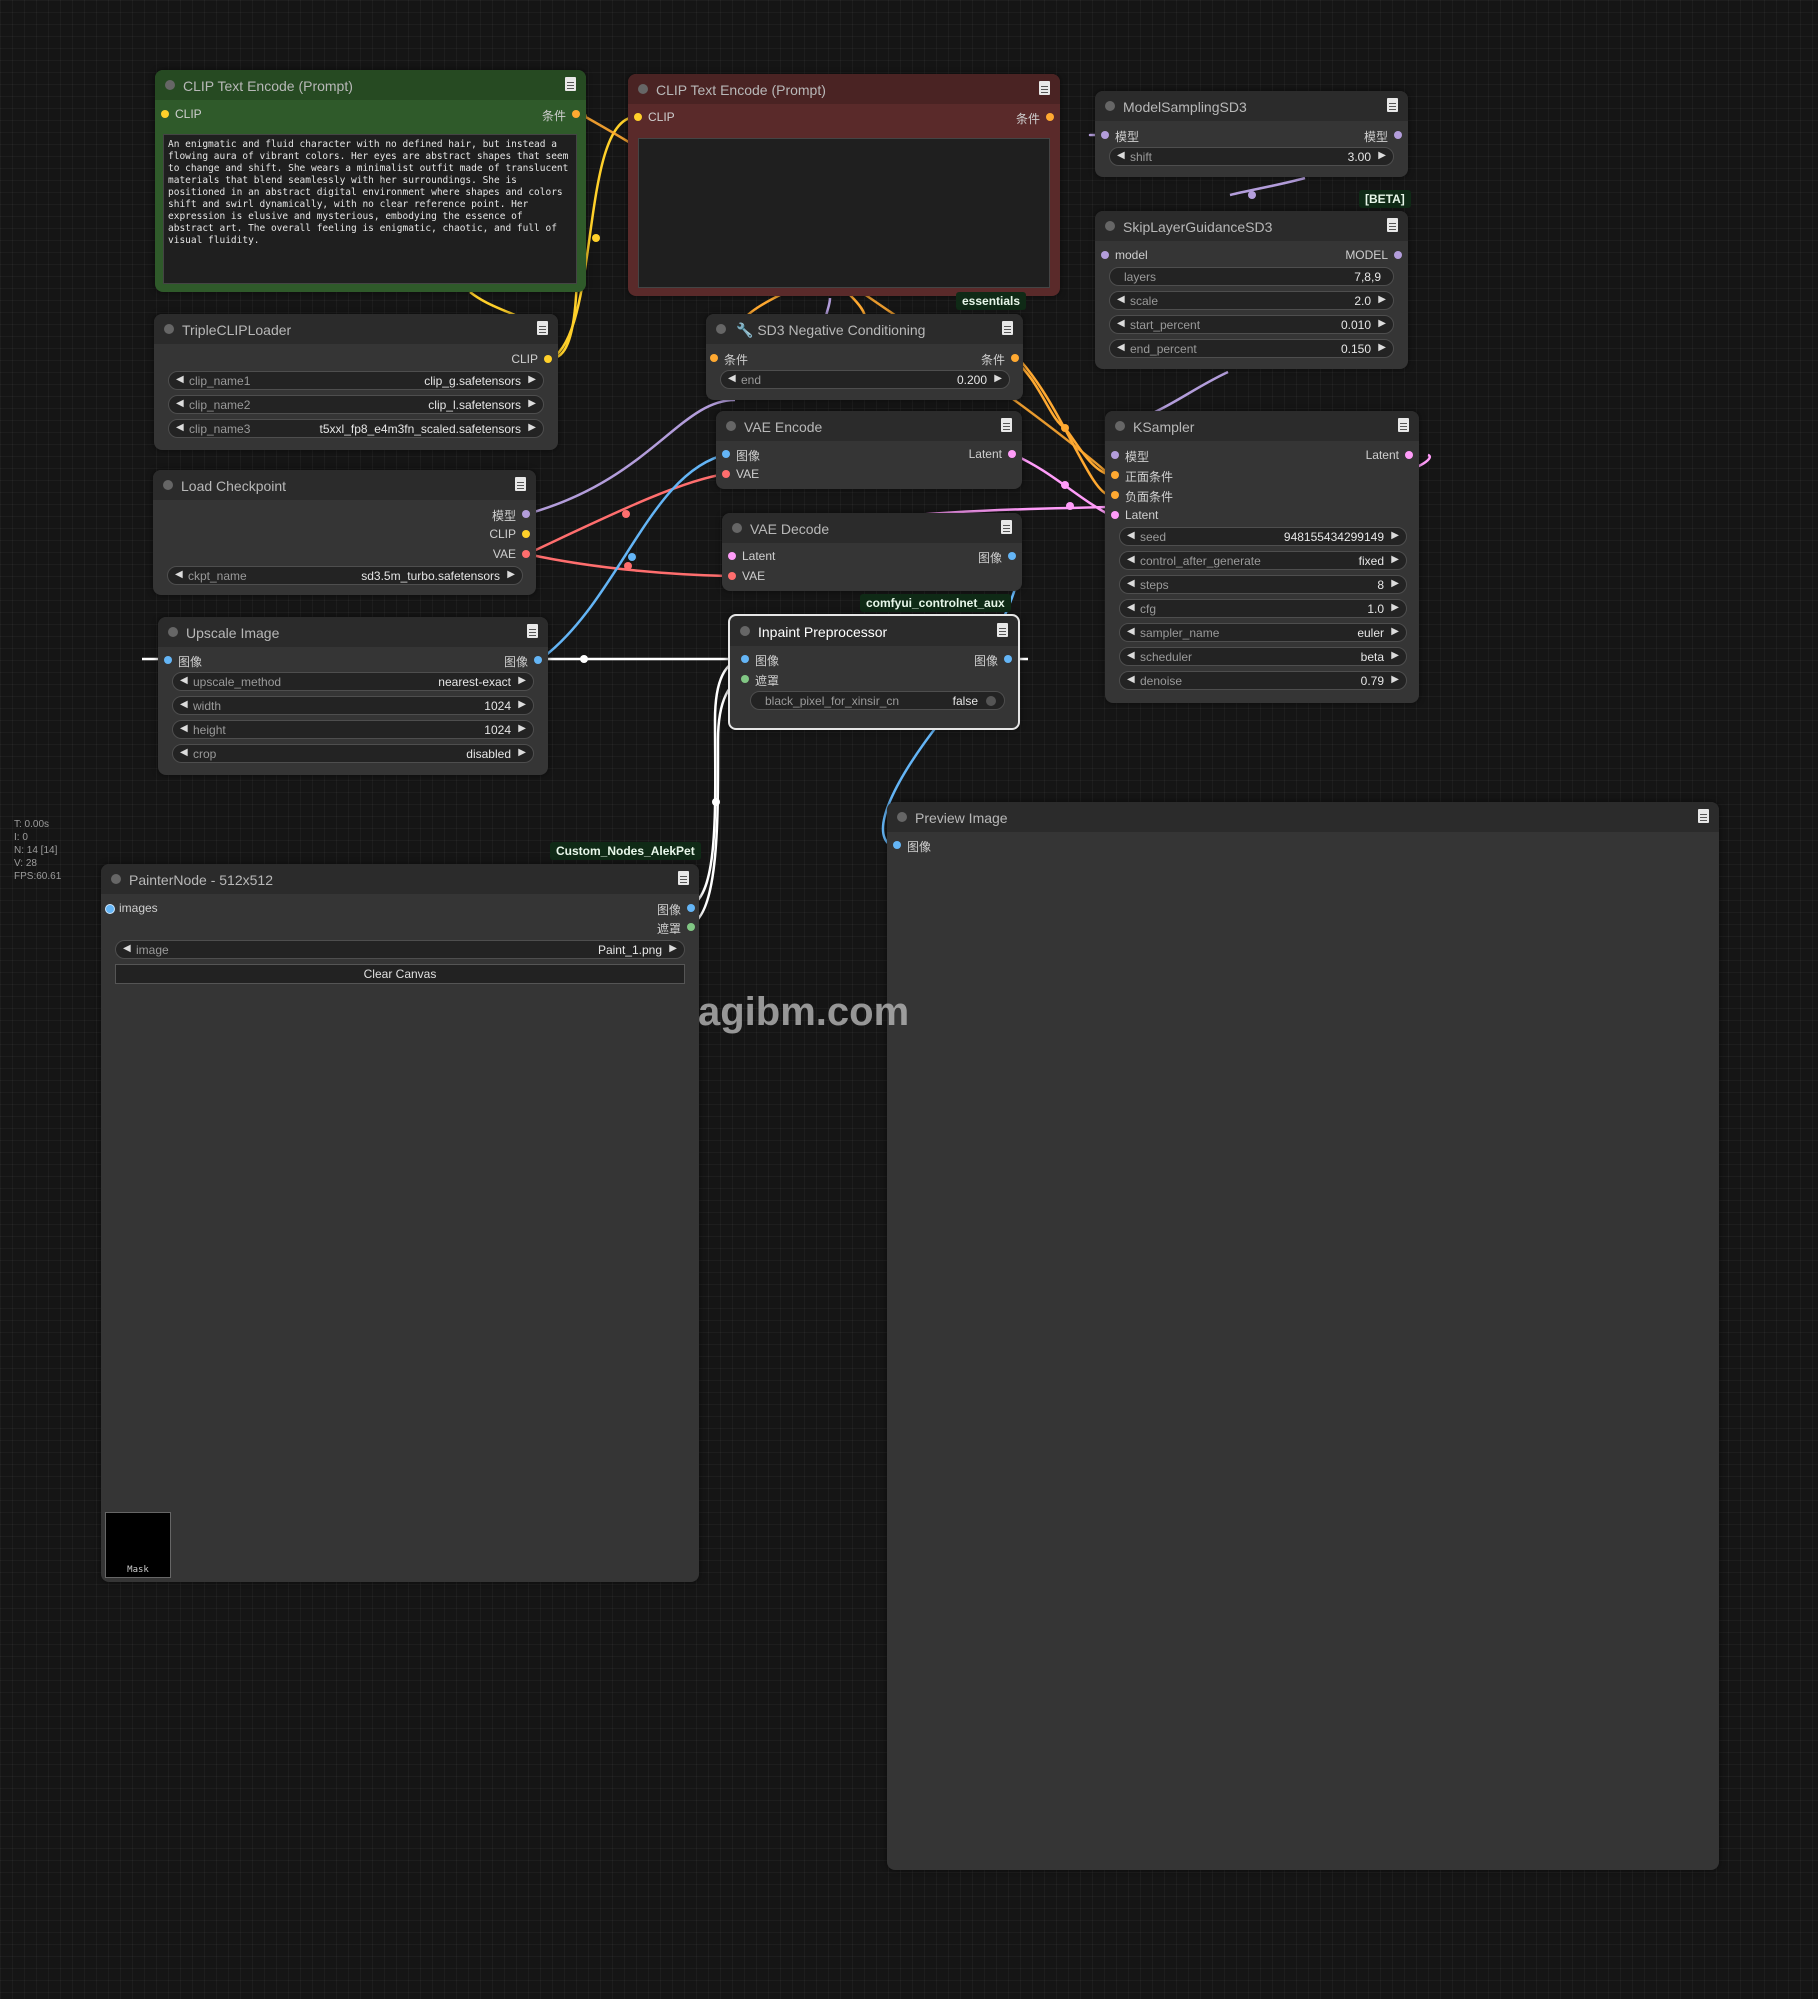  I want to click on widget-denoise: ◀ denoise 0.79 ▶, so click(1263, 680).